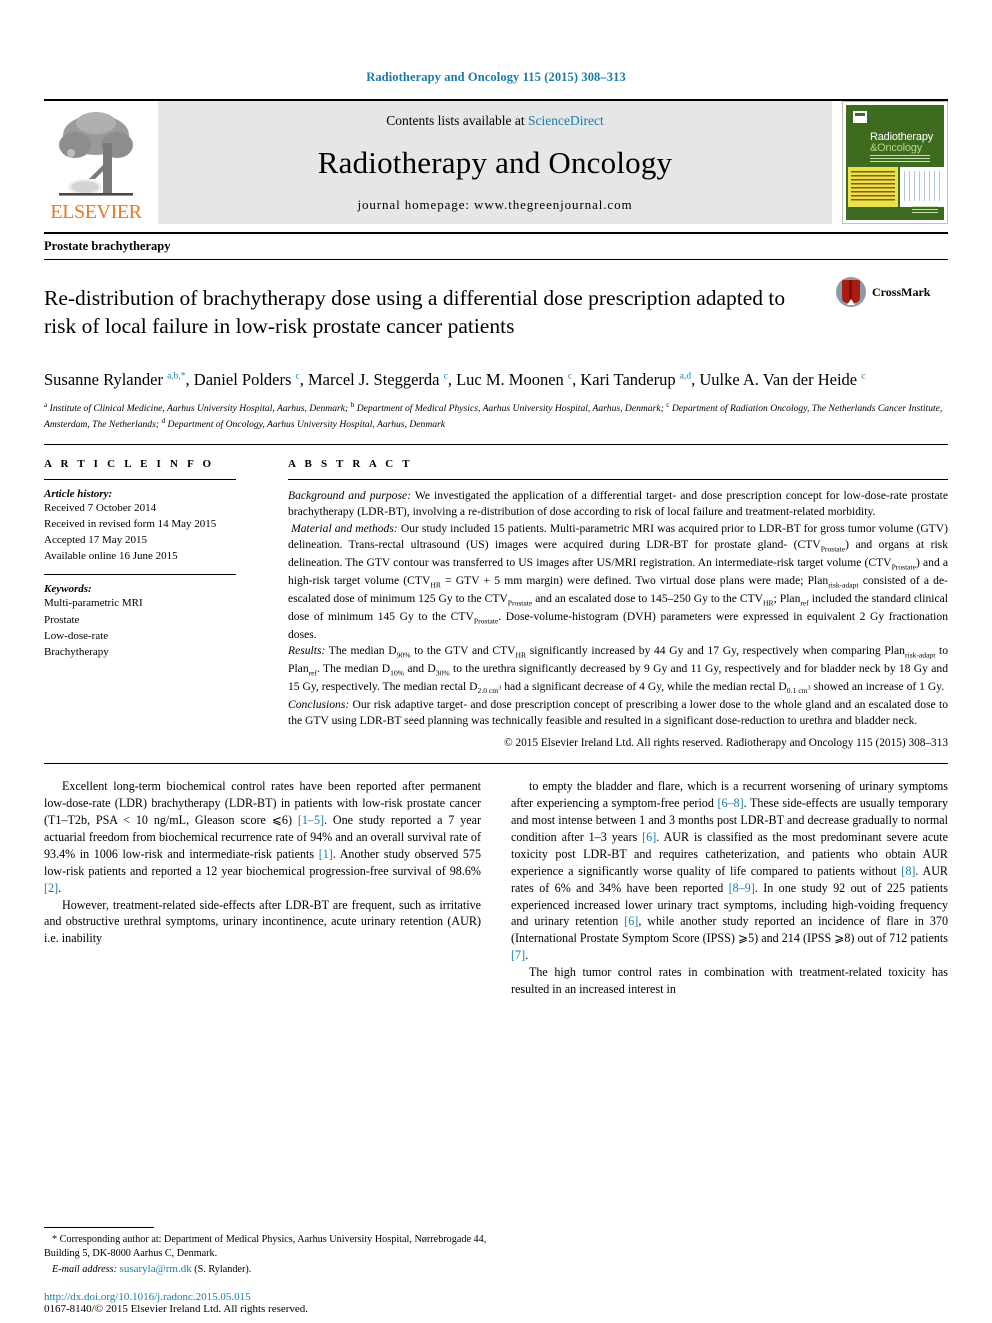 Image resolution: width=992 pixels, height=1323 pixels. I want to click on list-item: Low-dose-rate, so click(76, 635).